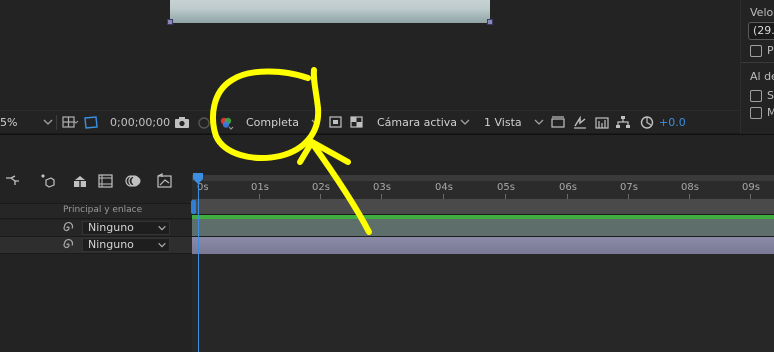 The width and height of the screenshot is (774, 352). What do you see at coordinates (558, 122) in the screenshot?
I see `toggle-pixel-aspect-icon` at bounding box center [558, 122].